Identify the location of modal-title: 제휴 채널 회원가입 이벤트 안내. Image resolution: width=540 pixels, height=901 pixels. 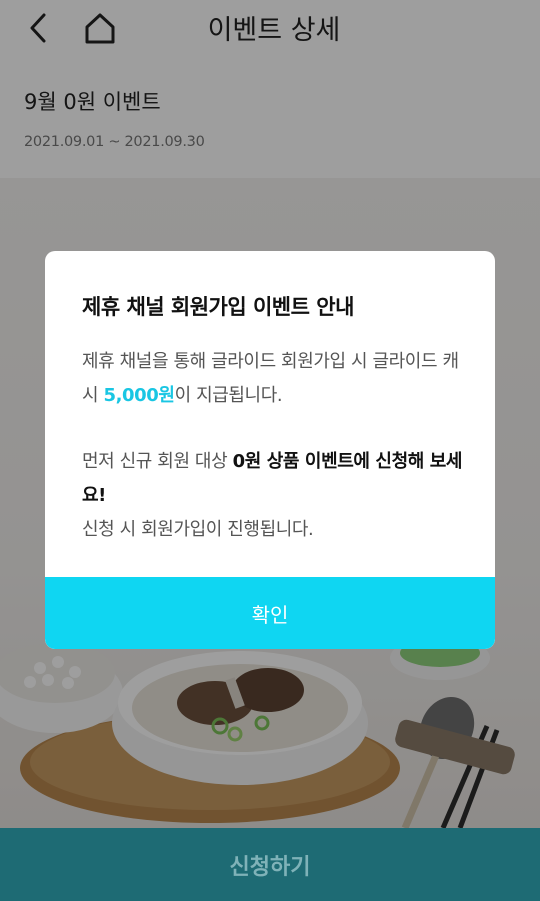
(218, 307).